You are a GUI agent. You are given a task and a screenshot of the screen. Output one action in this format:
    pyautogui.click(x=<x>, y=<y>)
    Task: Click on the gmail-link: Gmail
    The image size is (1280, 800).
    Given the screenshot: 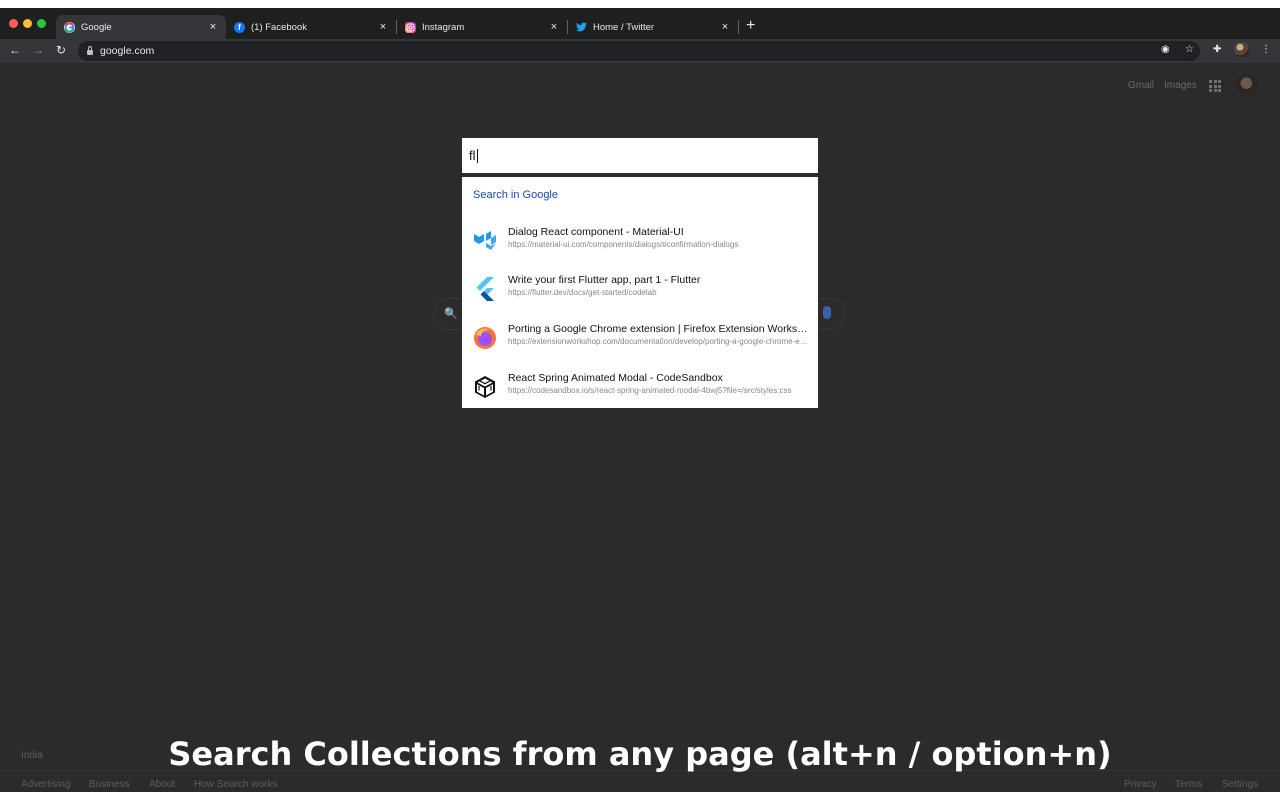 What is the action you would take?
    pyautogui.click(x=1141, y=85)
    